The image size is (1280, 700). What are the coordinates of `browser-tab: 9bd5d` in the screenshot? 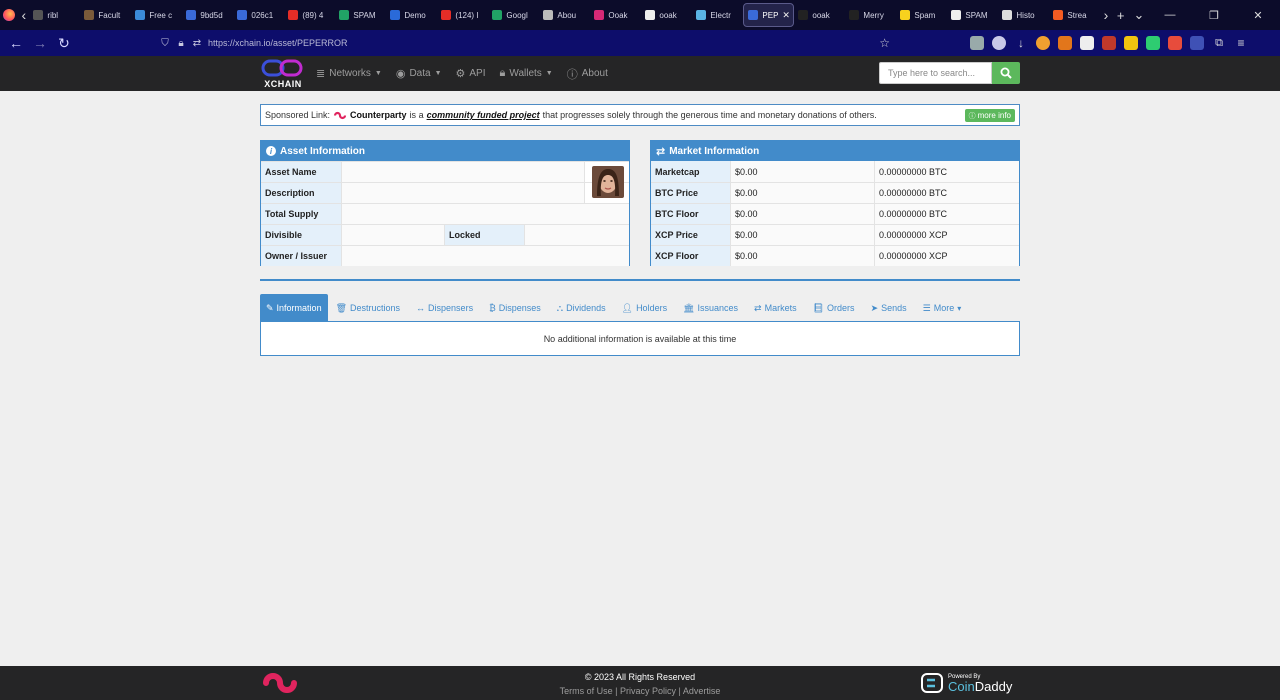 It's located at (207, 15).